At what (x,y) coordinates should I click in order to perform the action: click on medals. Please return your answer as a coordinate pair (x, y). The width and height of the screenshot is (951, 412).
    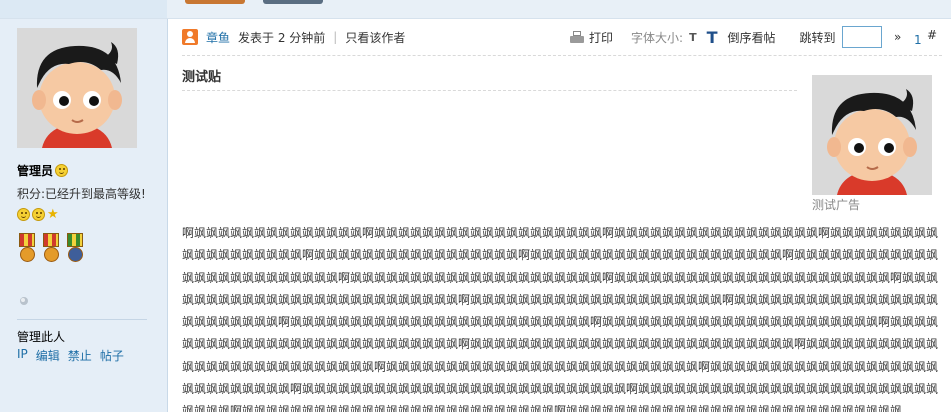
    Looking at the image, I should click on (51, 250).